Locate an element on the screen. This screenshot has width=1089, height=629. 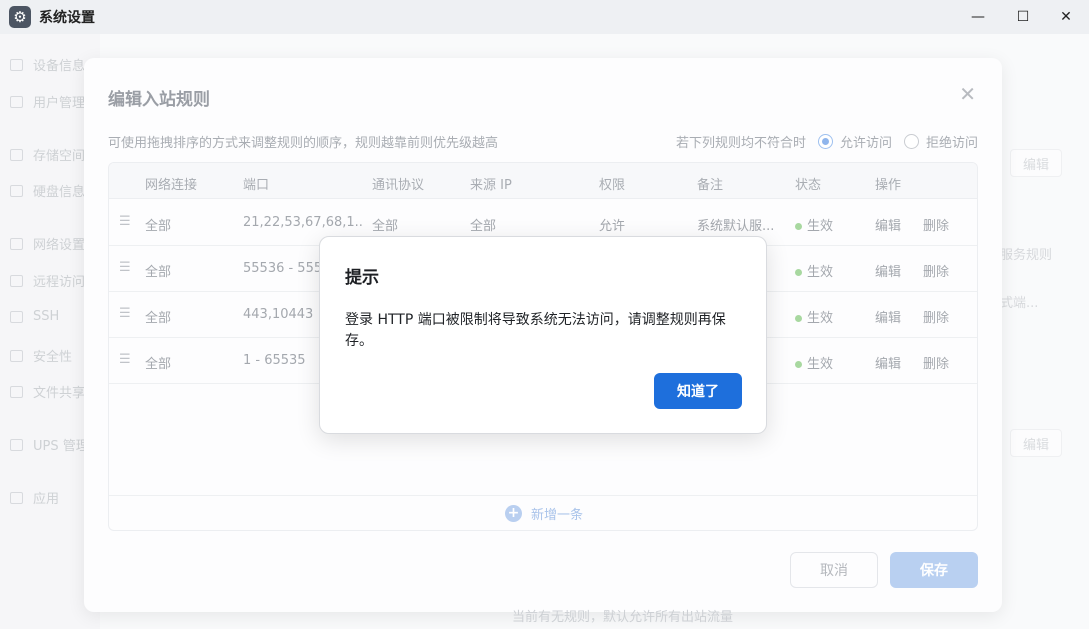
maximize-icon: ☐ is located at coordinates (1023, 17).